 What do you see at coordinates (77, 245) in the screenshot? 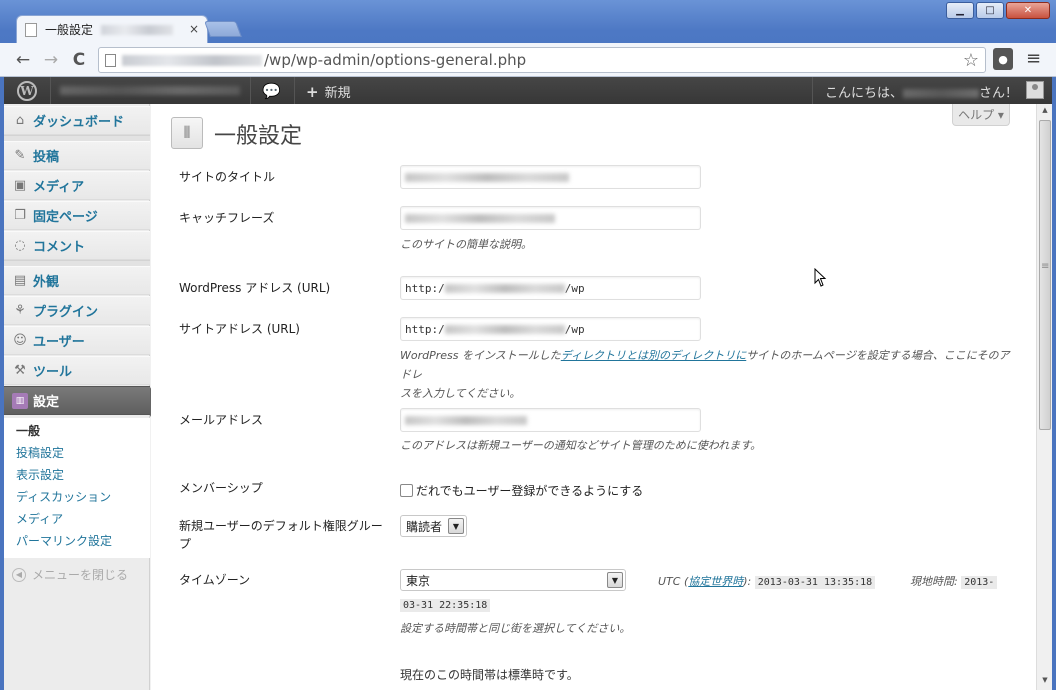
I see `sidebar-item-comments: ◌ コメント` at bounding box center [77, 245].